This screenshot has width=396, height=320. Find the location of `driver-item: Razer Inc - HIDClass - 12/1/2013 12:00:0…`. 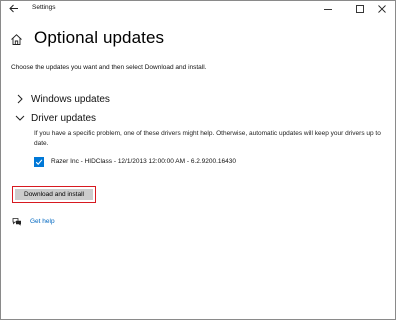

driver-item: Razer Inc - HIDClass - 12/1/2013 12:00:0… is located at coordinates (135, 161).